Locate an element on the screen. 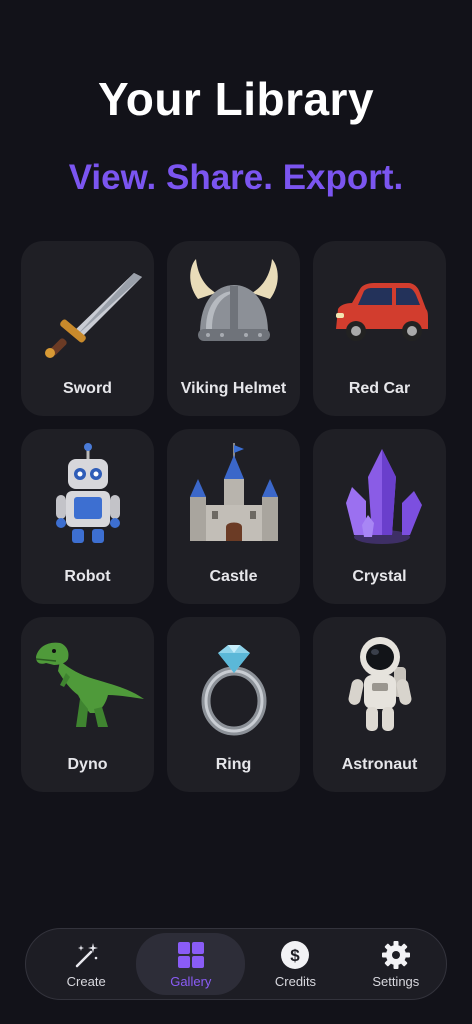 This screenshot has width=472, height=1024. nav-label-create: Create is located at coordinates (86, 981).